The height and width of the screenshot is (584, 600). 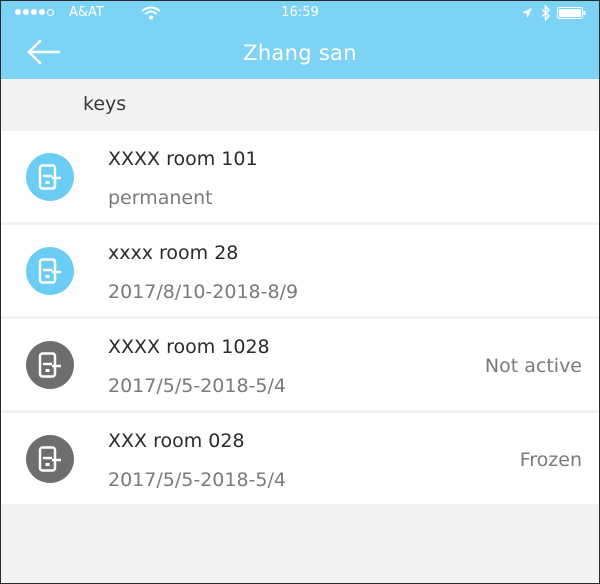 I want to click on status-bar: A&AT 16:59, so click(x=300, y=14).